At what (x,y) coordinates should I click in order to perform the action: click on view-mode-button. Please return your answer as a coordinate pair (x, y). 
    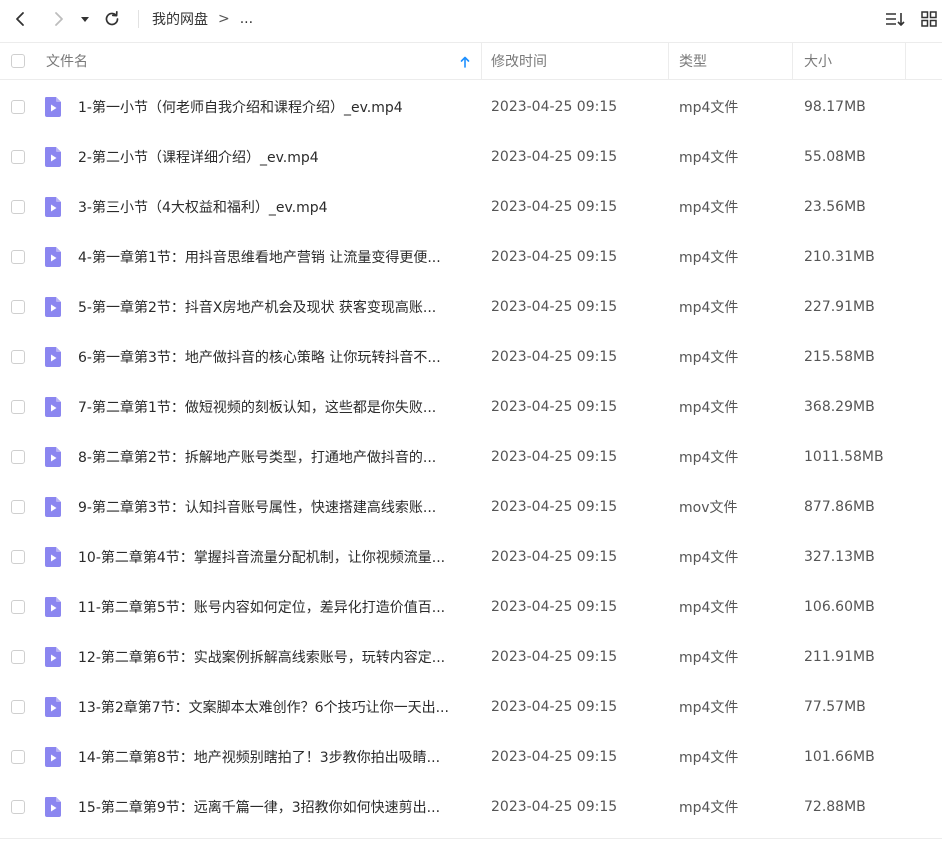
    Looking at the image, I should click on (929, 19).